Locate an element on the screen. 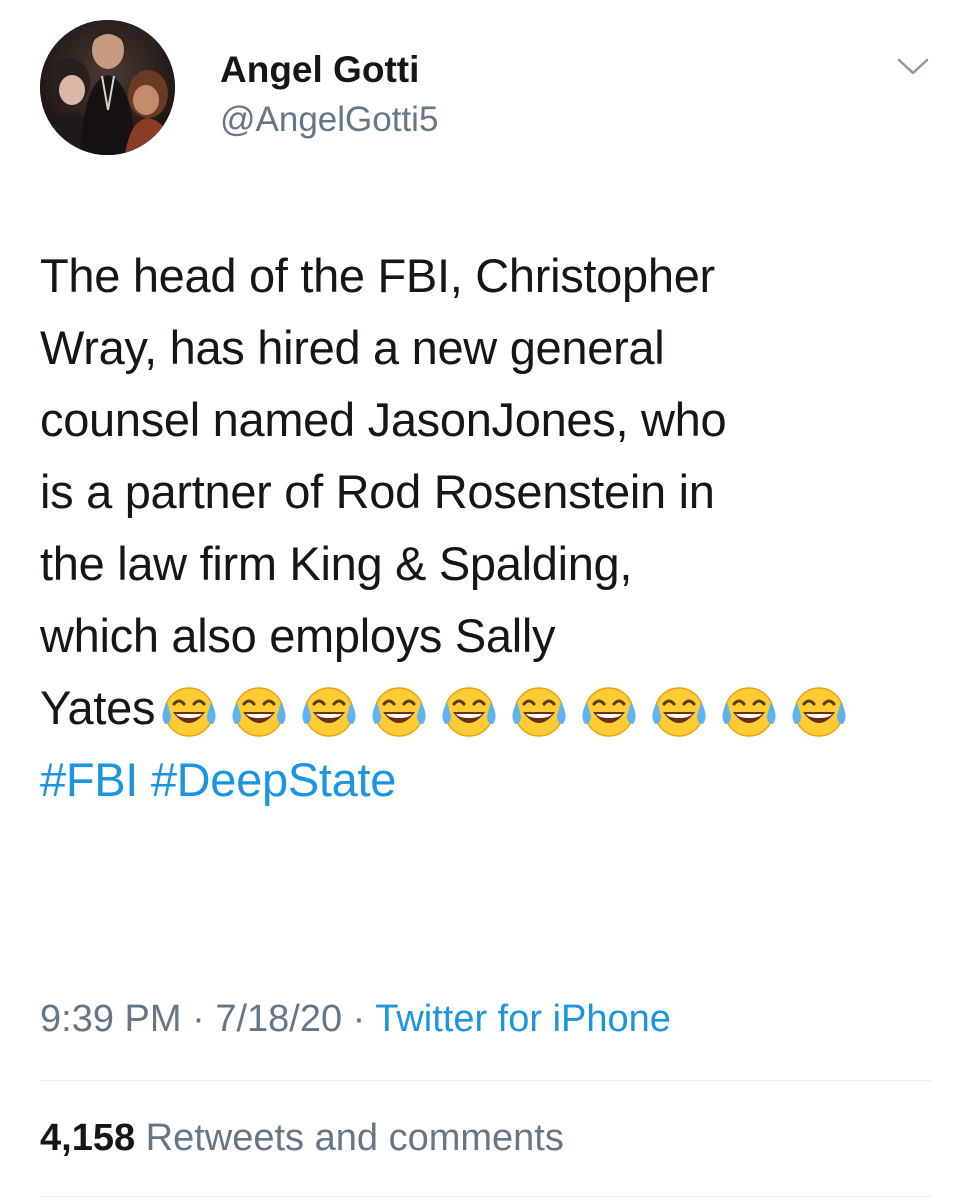  emoji-row is located at coordinates (509, 712).